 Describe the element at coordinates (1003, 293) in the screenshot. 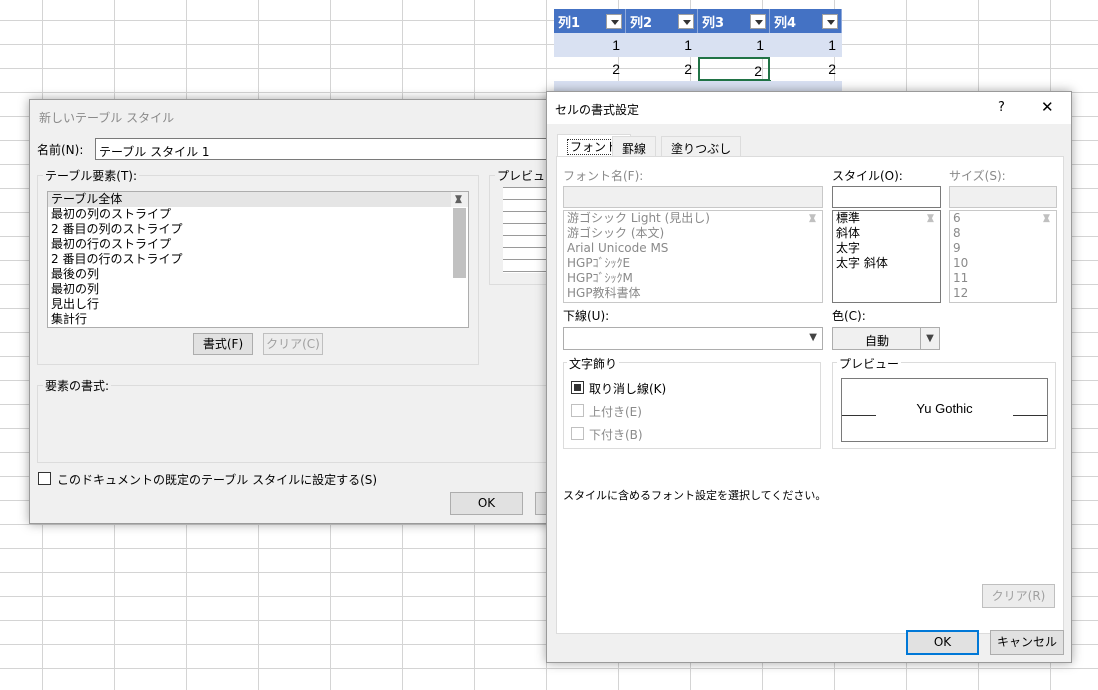

I see `list-item: 12` at that location.